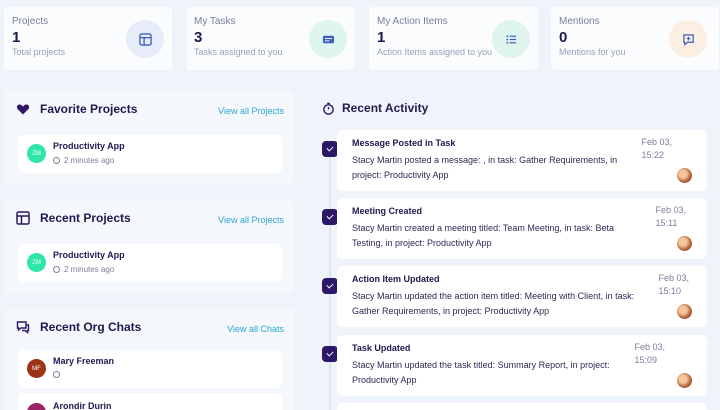 This screenshot has height=410, width=720. I want to click on stat-card-tasks: My Tasks 3 Tasks assigned to you, so click(270, 38).